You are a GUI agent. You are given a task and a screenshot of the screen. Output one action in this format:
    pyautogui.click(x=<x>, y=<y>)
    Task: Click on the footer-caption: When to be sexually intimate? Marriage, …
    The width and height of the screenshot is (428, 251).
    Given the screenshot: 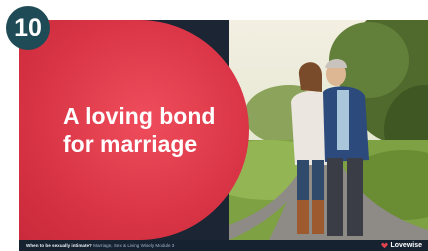 What is the action you would take?
    pyautogui.click(x=100, y=245)
    